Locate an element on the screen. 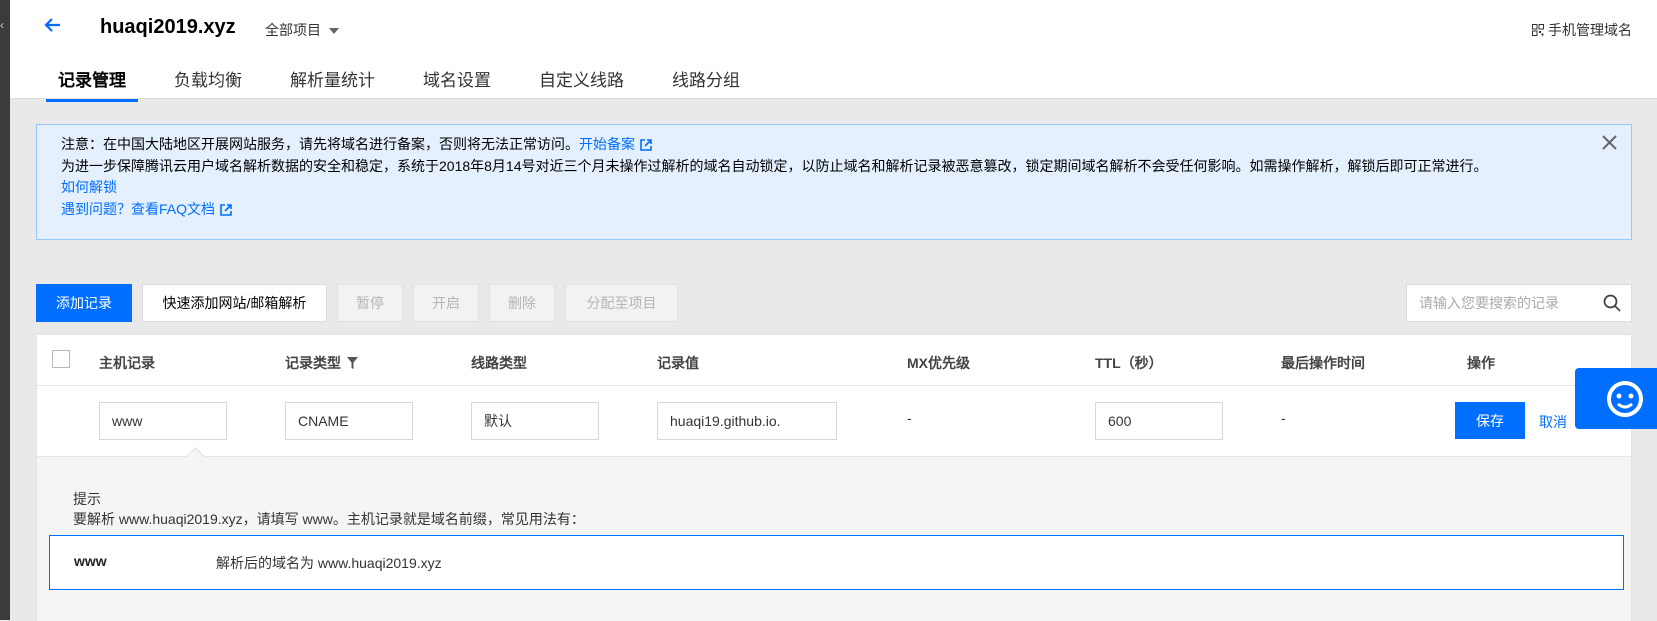 The height and width of the screenshot is (621, 1657). qrcode-icon is located at coordinates (1538, 30).